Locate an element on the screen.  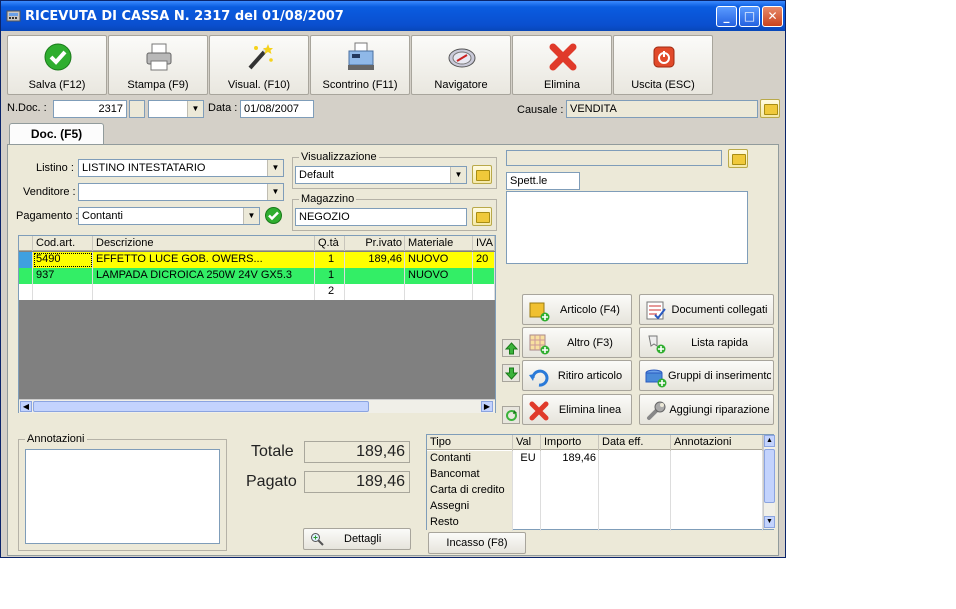
address-box is located at coordinates (627, 227).